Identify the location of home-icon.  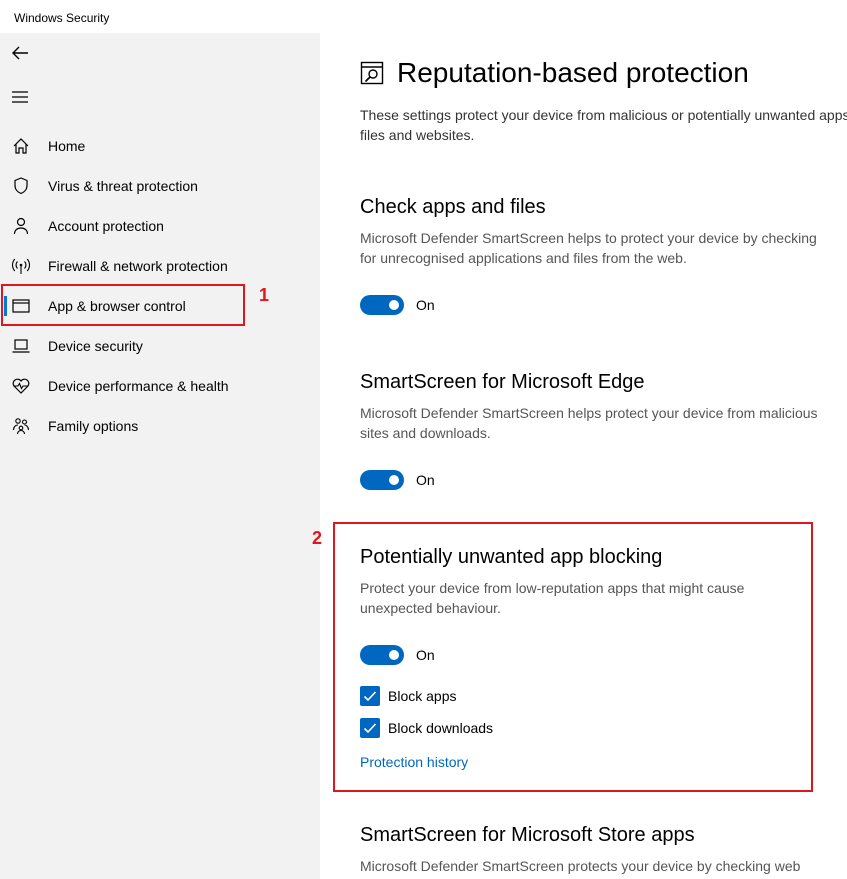
(21, 146).